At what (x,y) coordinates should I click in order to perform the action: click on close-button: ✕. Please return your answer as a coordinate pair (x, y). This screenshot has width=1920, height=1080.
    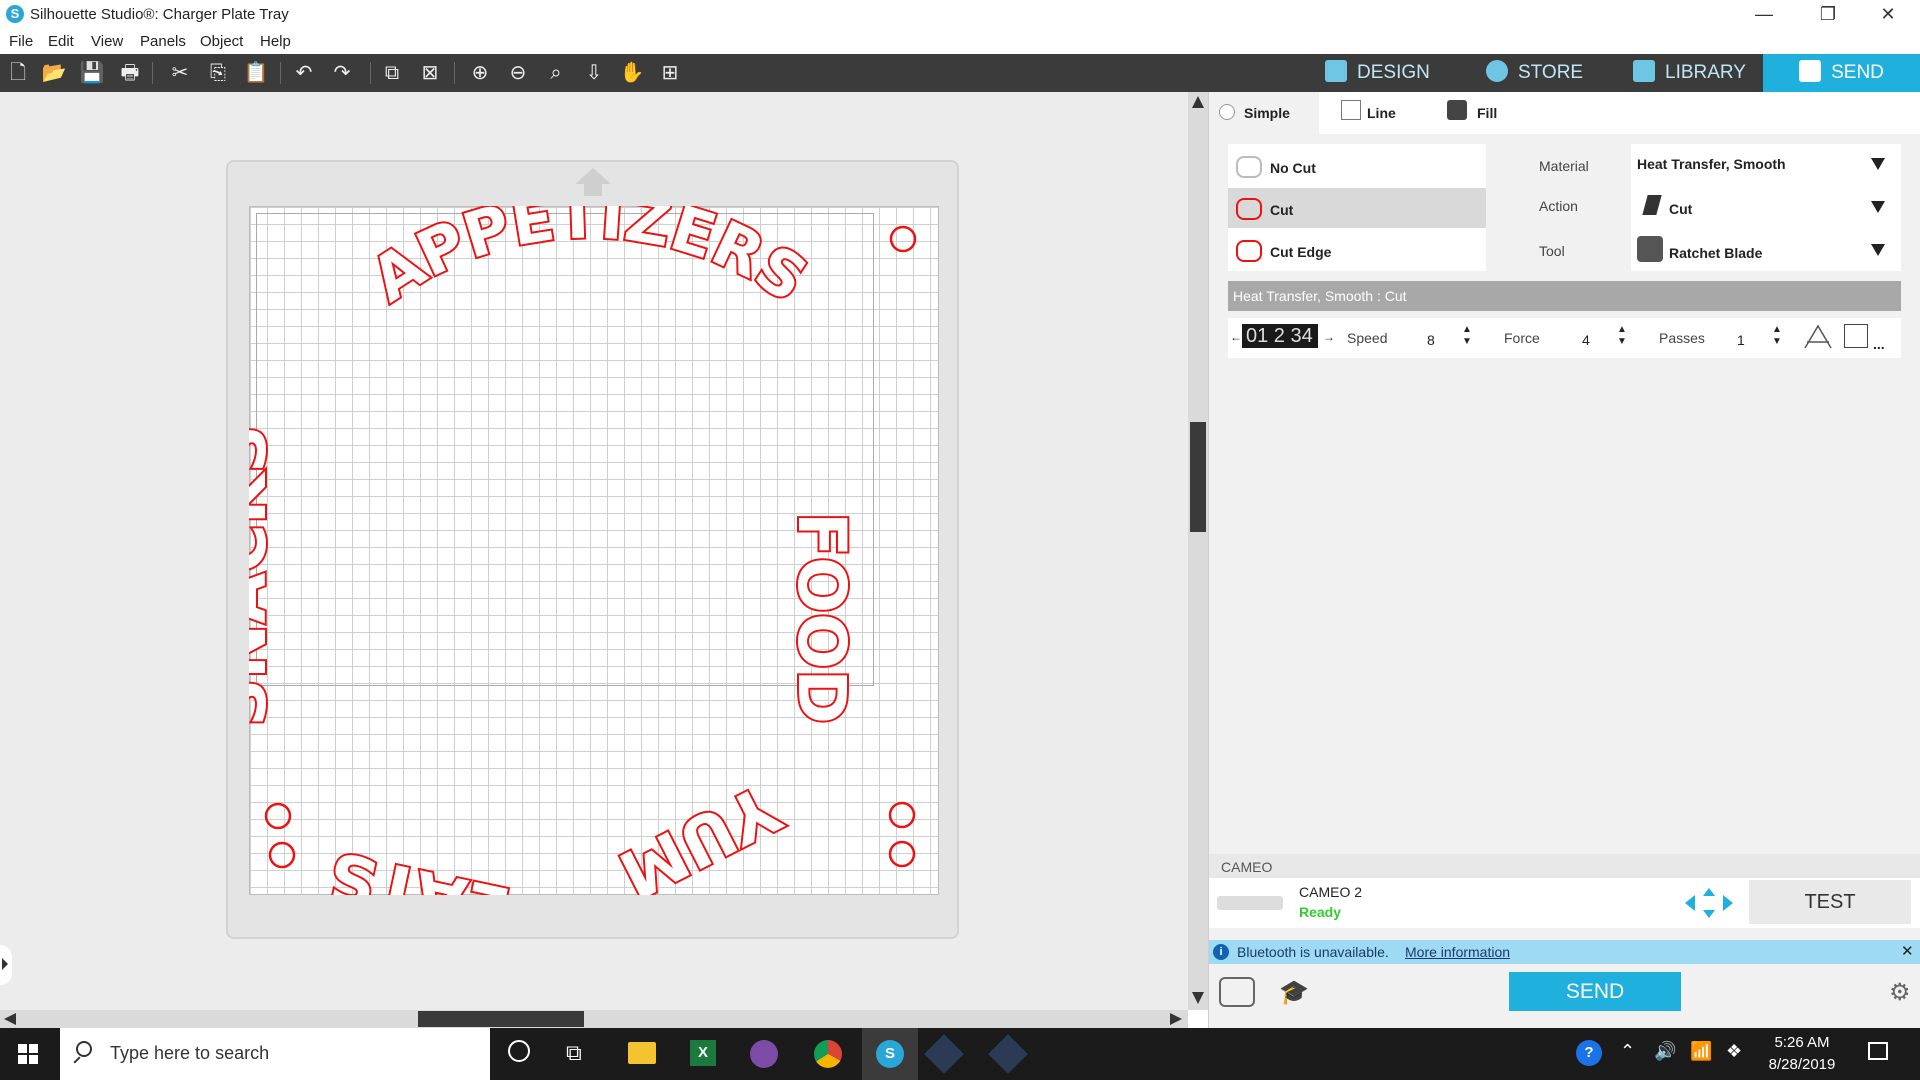
    Looking at the image, I should click on (1888, 15).